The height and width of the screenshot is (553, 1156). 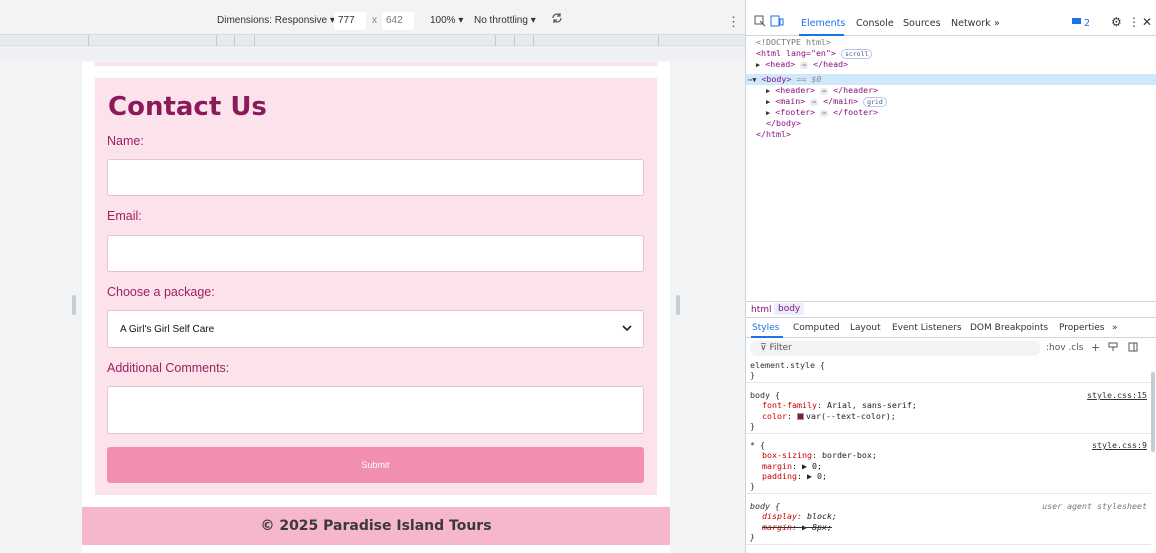 What do you see at coordinates (783, 123) in the screenshot?
I see `dom-body-close: </body>` at bounding box center [783, 123].